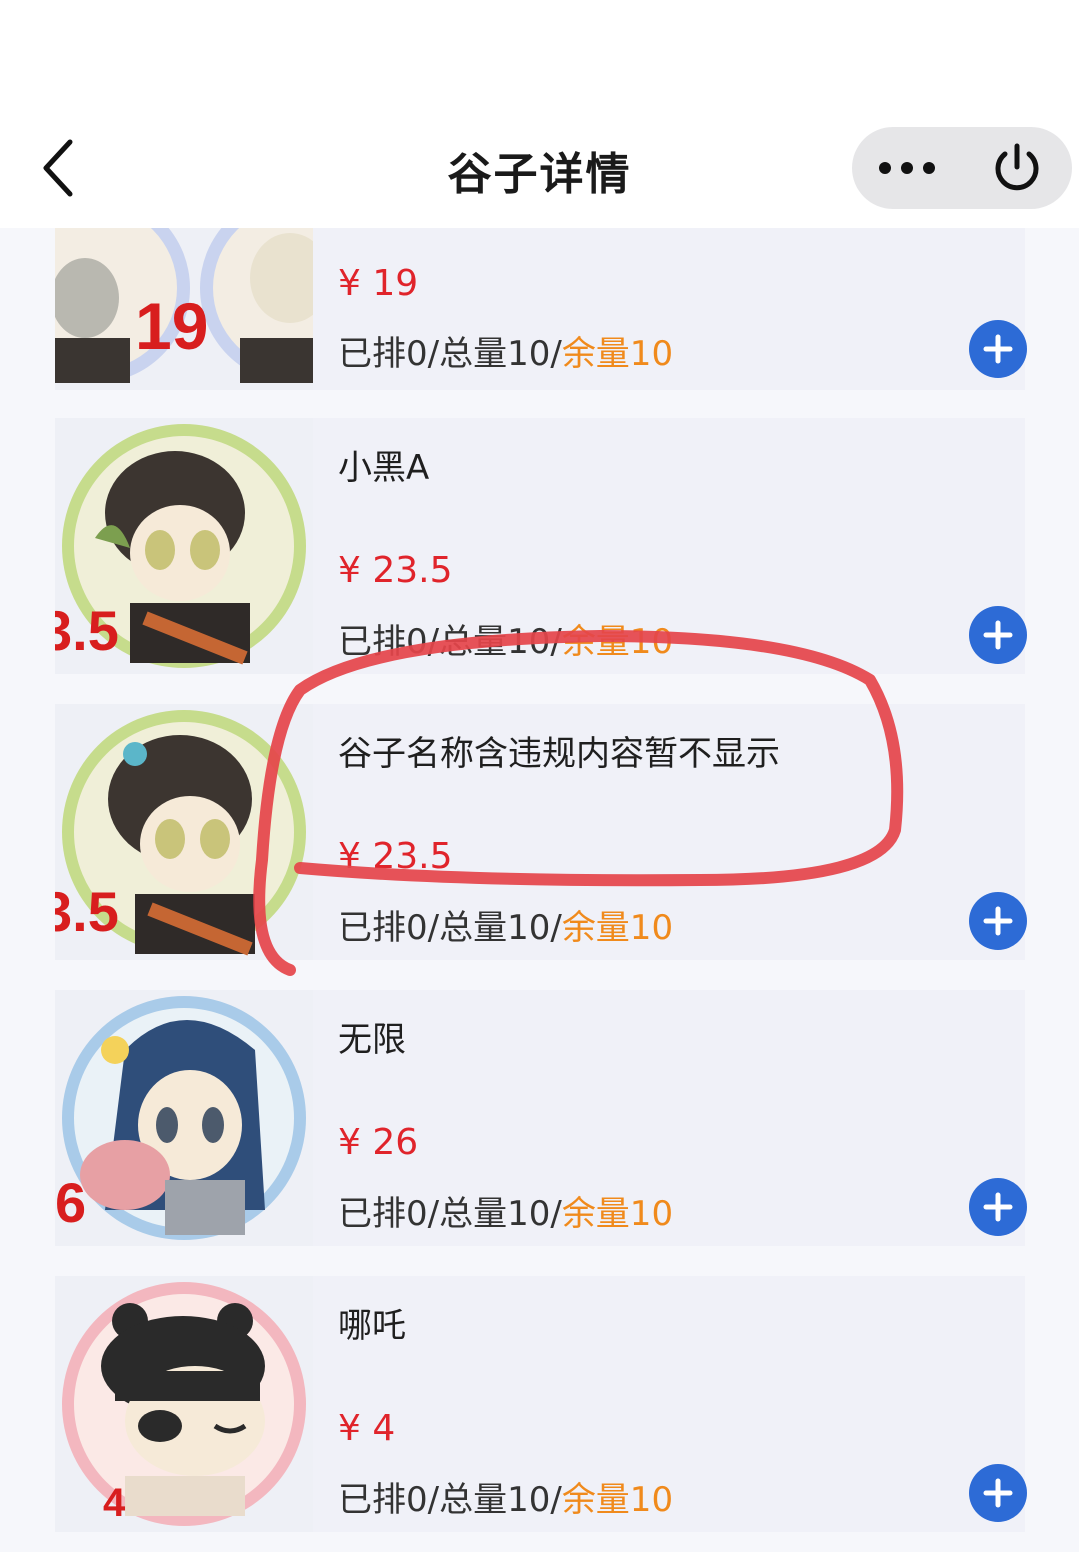 The width and height of the screenshot is (1079, 1552). Describe the element at coordinates (384, 468) in the screenshot. I see `item-name: 小黑A` at that location.